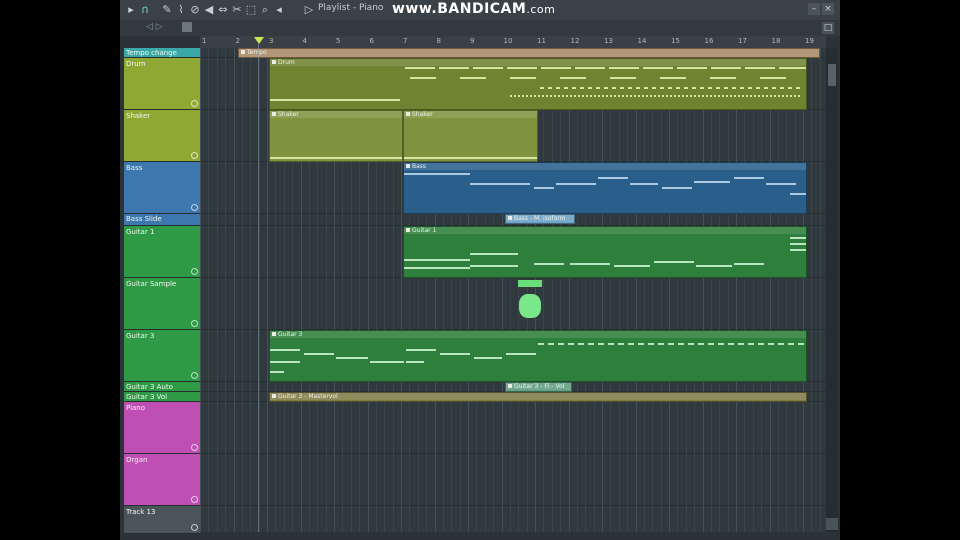  What do you see at coordinates (538, 62) in the screenshot?
I see `clip-label: Drum` at bounding box center [538, 62].